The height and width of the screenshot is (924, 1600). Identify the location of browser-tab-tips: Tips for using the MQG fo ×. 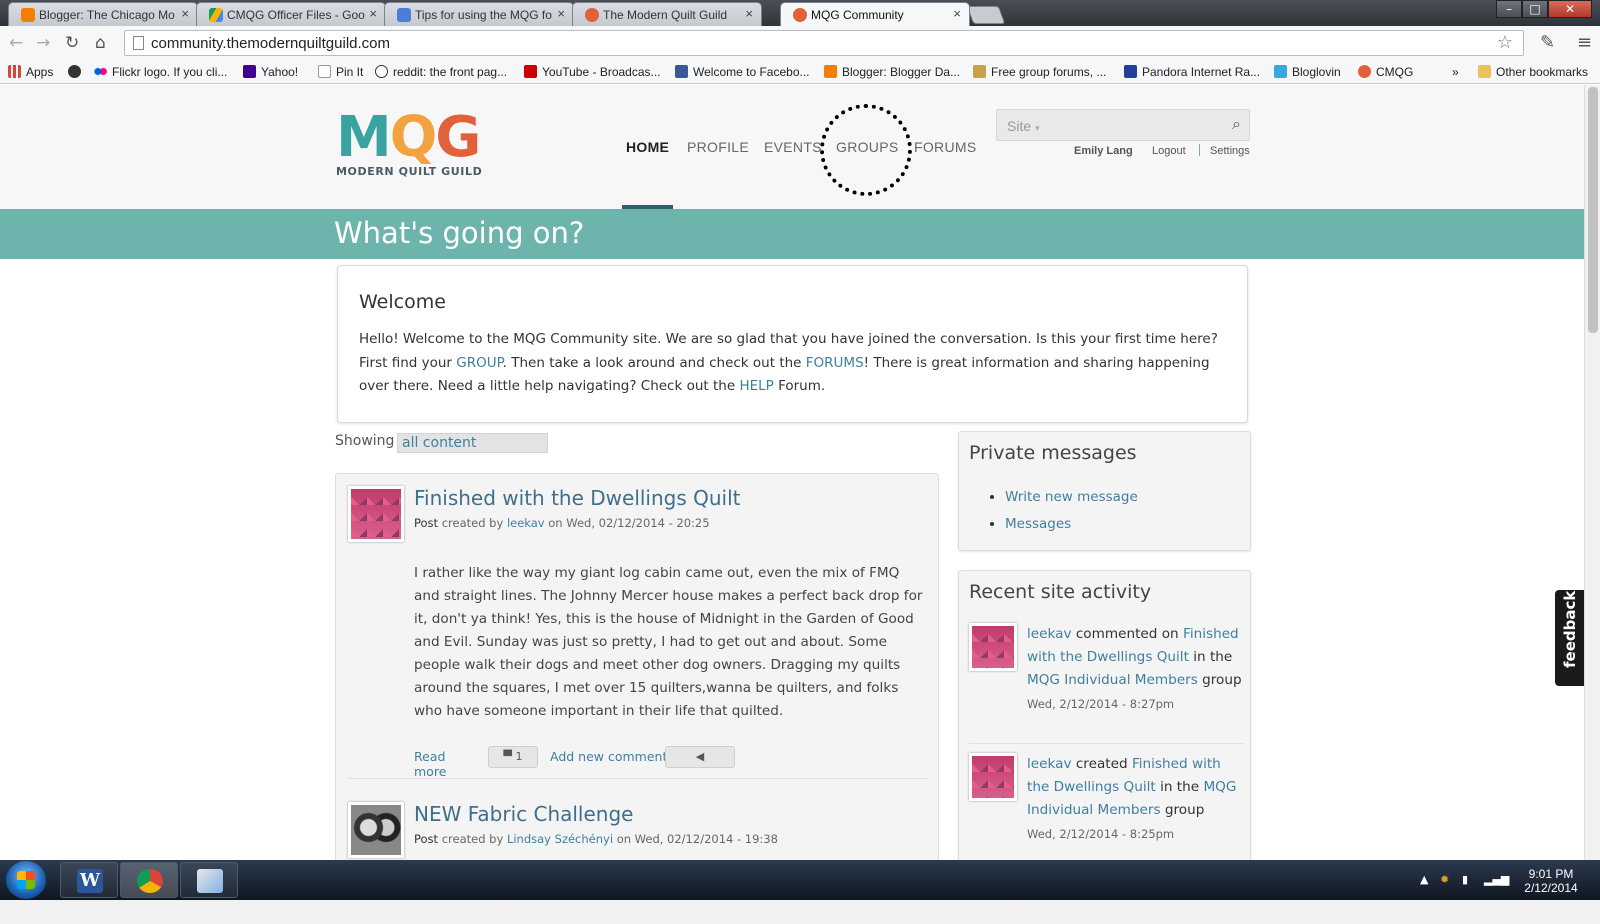
(479, 14).